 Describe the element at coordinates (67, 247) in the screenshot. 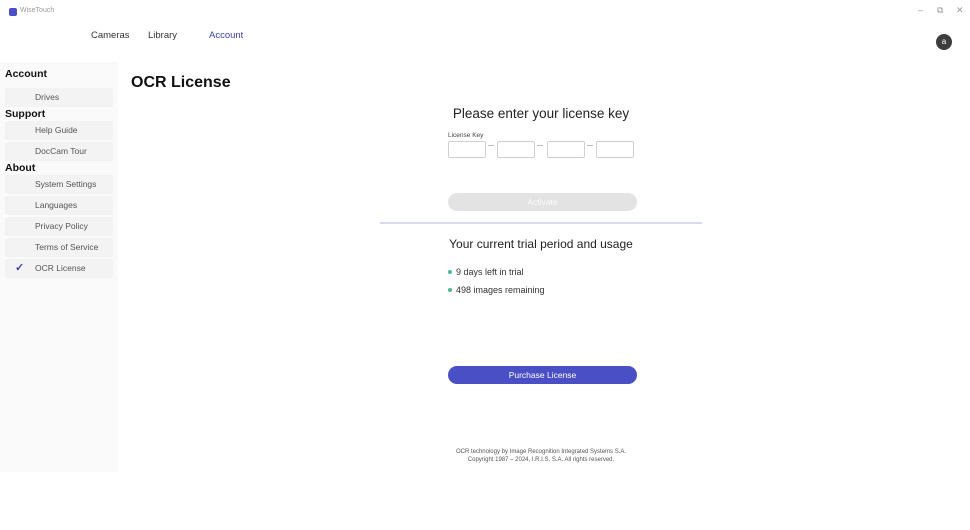

I see `sidebar-item-label: Terms of Service` at that location.